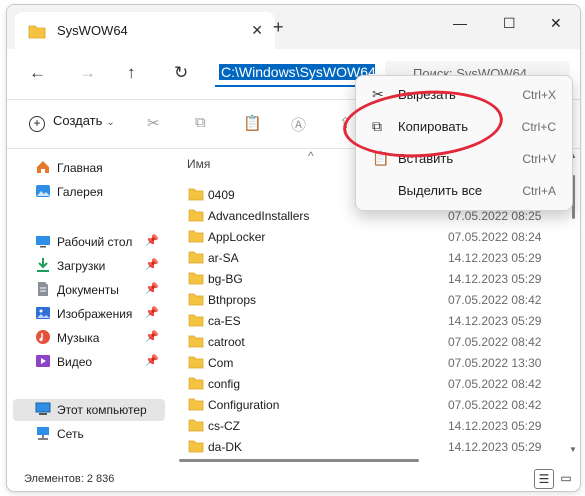 This screenshot has width=585, height=496. Describe the element at coordinates (43, 265) in the screenshot. I see `download-icon` at that location.